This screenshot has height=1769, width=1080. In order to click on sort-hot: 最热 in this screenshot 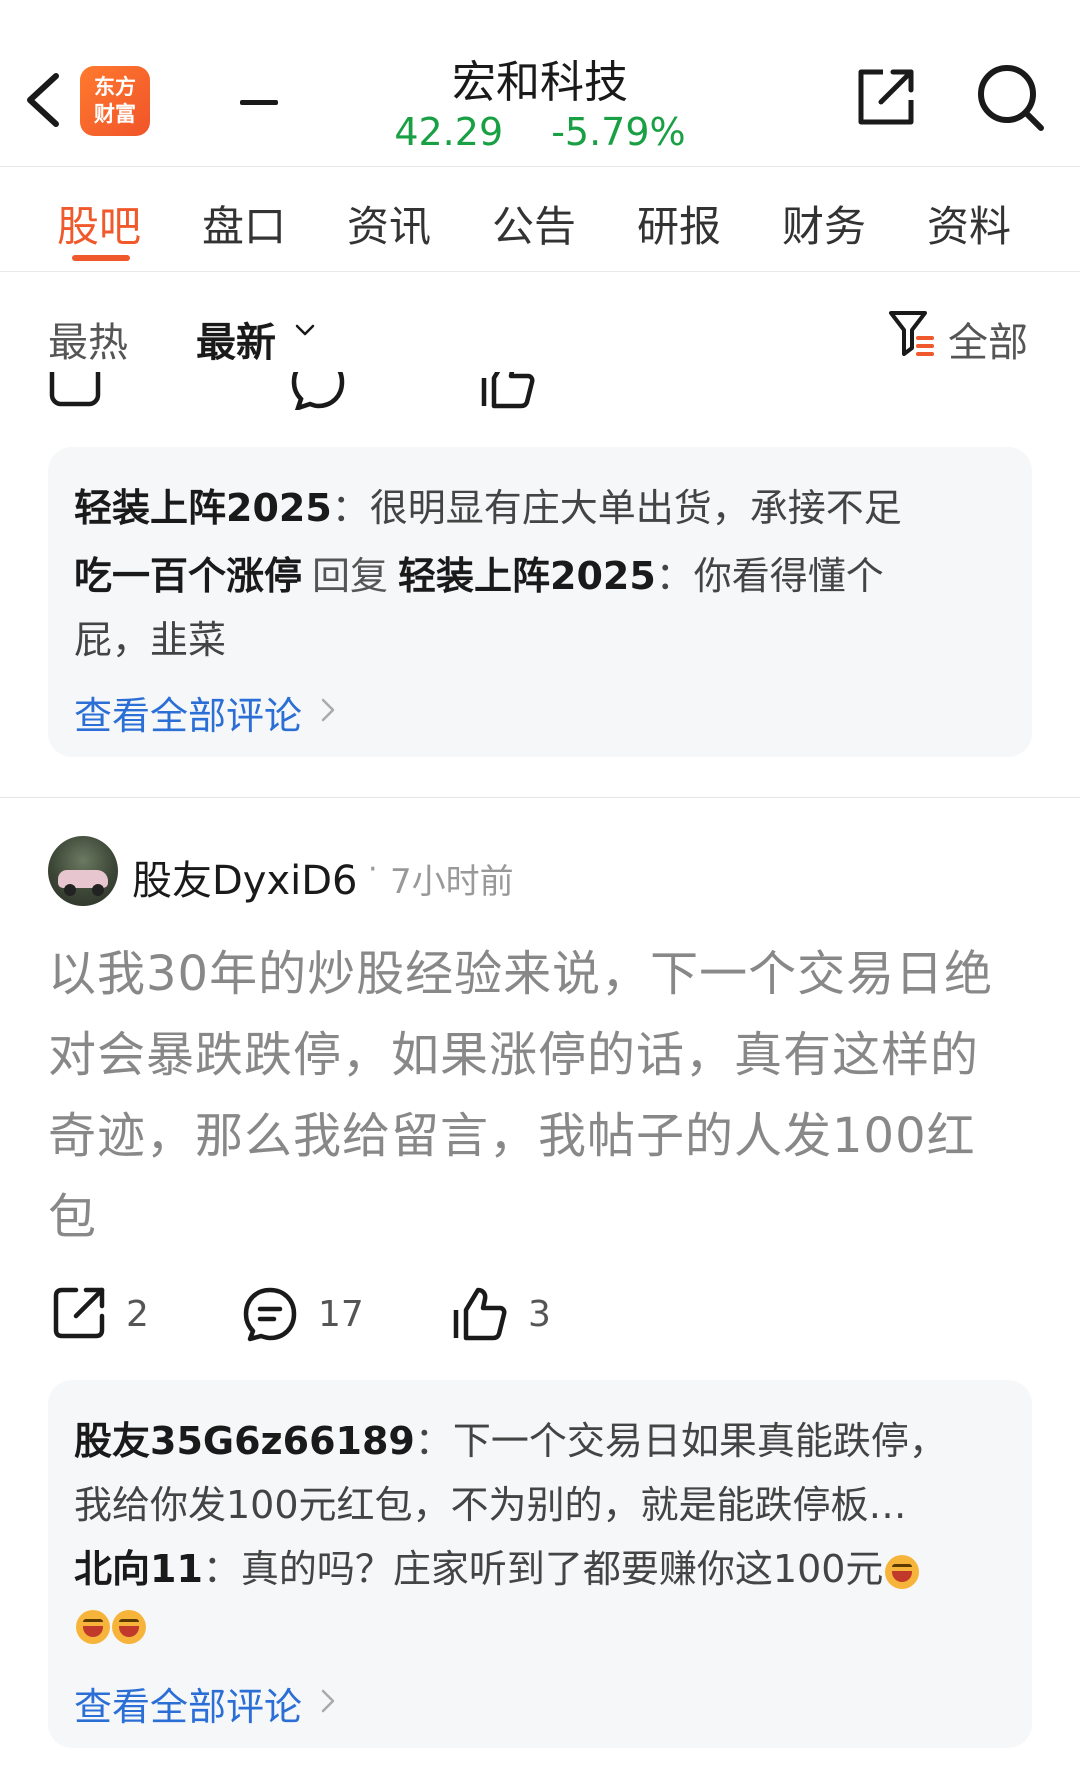, I will do `click(88, 339)`.